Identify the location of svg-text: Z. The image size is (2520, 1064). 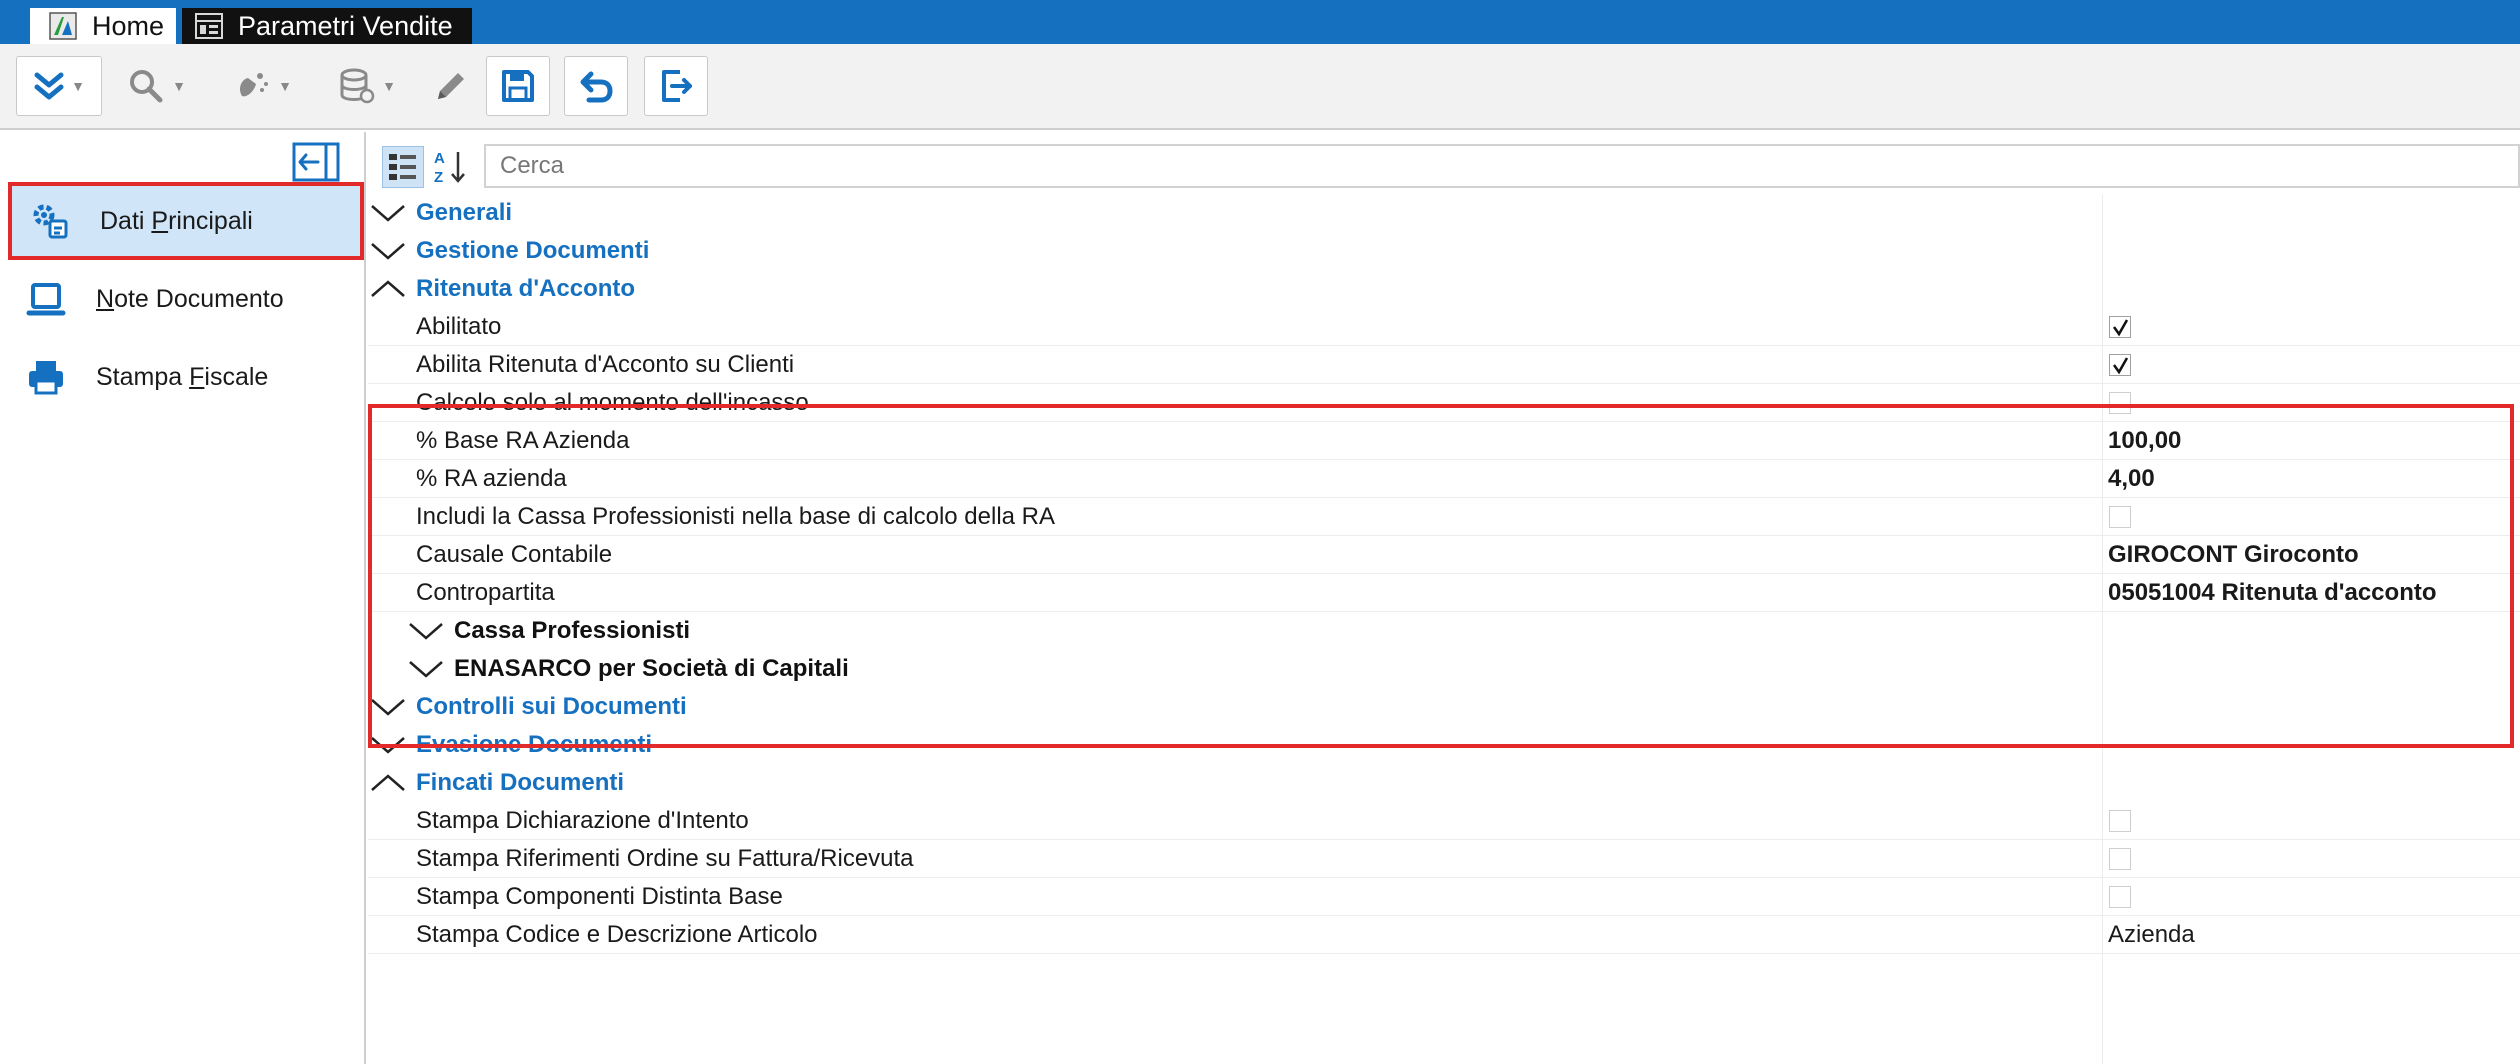
(438, 177).